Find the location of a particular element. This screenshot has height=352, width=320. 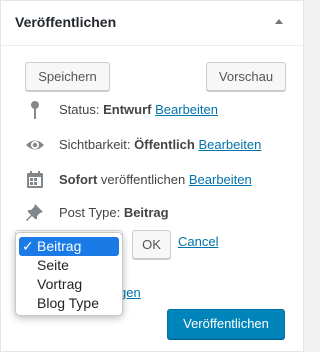

edit-publish-time-link: Bearbeiten is located at coordinates (220, 179).